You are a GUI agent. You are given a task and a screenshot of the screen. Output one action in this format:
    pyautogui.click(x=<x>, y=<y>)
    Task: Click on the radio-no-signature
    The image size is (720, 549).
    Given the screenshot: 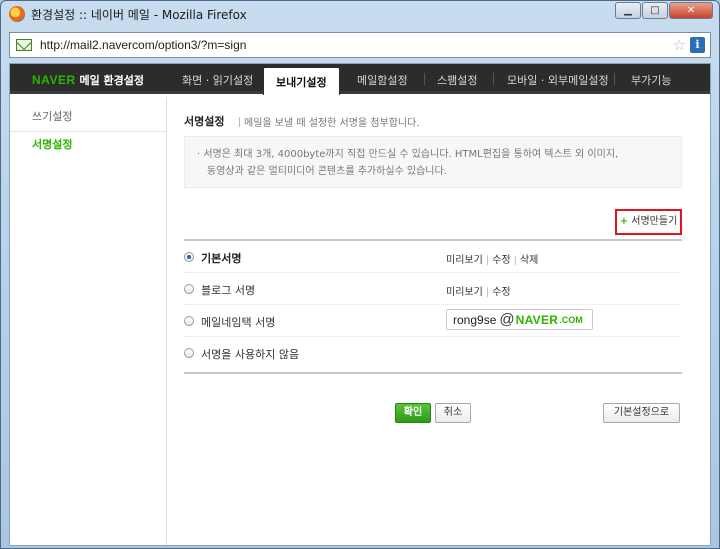 What is the action you would take?
    pyautogui.click(x=189, y=353)
    